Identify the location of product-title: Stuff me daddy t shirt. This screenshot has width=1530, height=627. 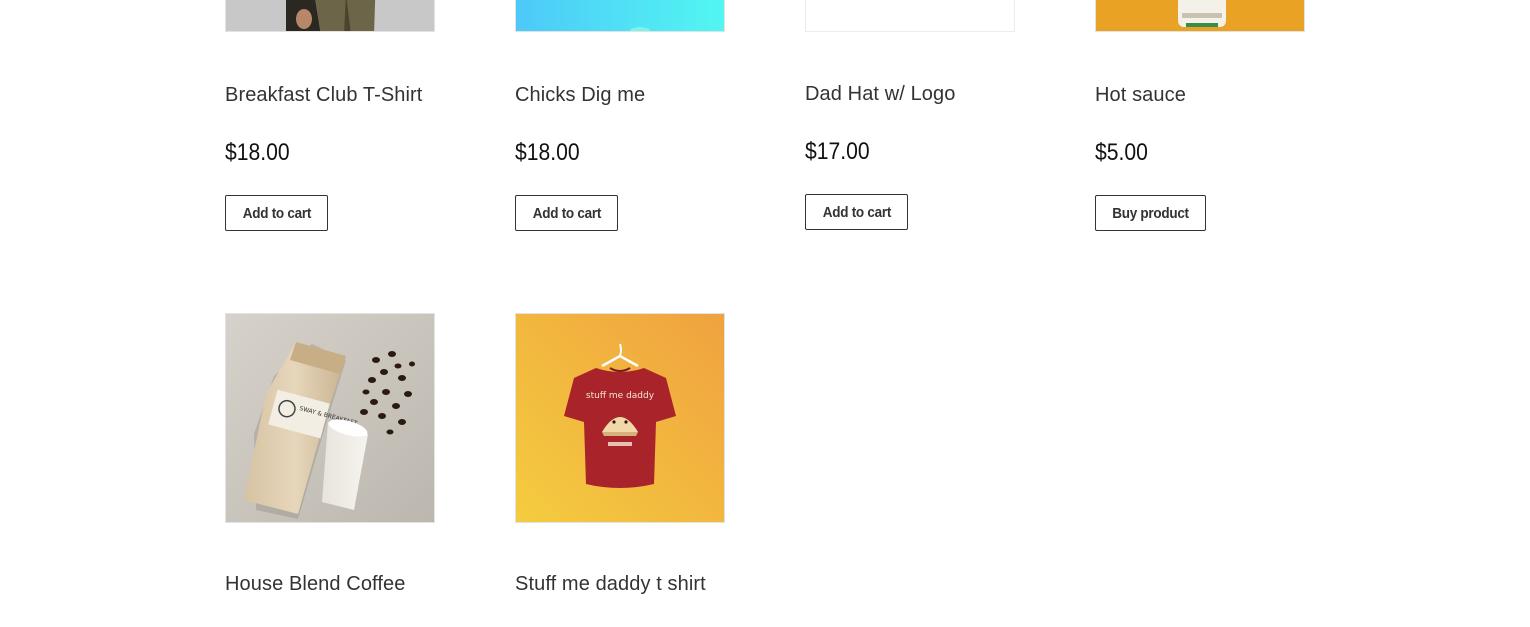
(610, 584).